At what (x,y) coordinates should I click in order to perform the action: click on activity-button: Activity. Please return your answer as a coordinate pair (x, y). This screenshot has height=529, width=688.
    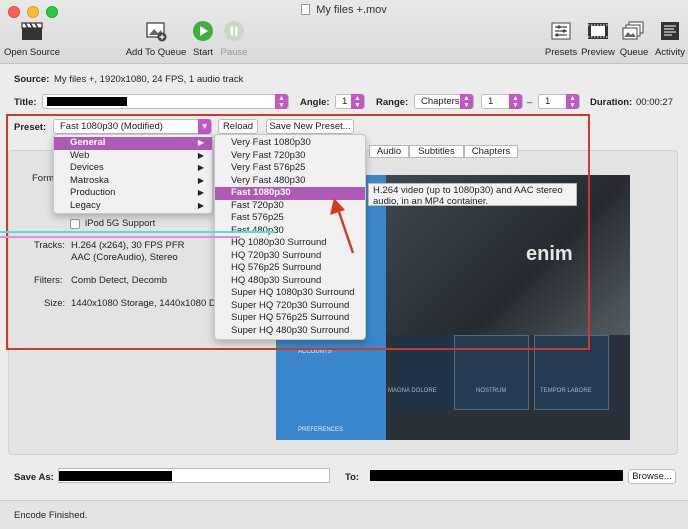
    Looking at the image, I should click on (670, 39).